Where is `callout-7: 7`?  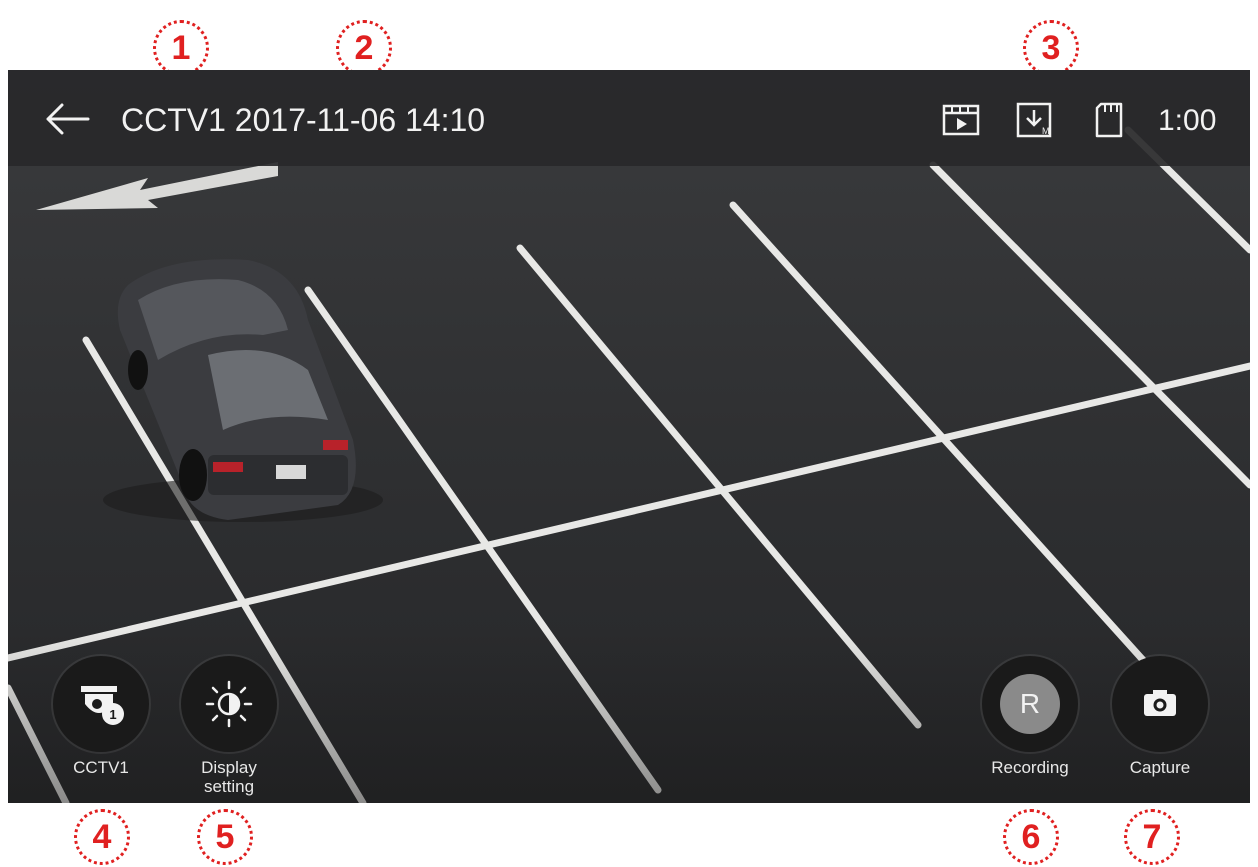
callout-7: 7 is located at coordinates (1152, 837).